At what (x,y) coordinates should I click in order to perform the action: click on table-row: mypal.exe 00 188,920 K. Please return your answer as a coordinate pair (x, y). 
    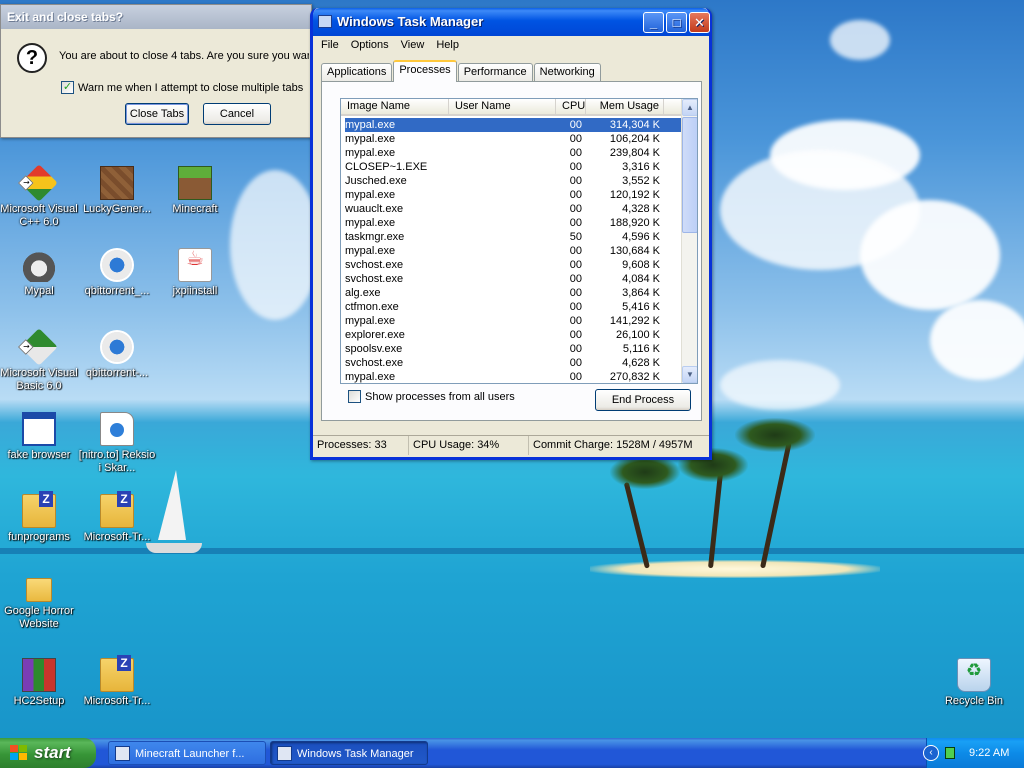
    Looking at the image, I should click on (513, 223).